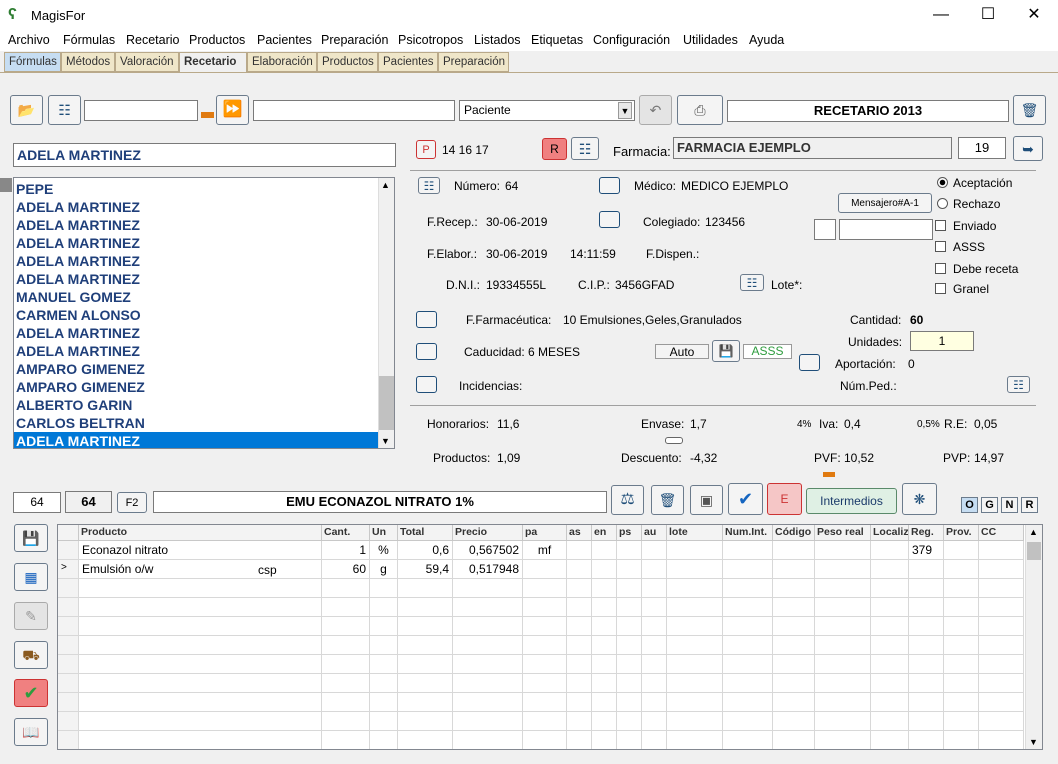  Describe the element at coordinates (31, 577) in the screenshot. I see `table-button: ▦` at that location.